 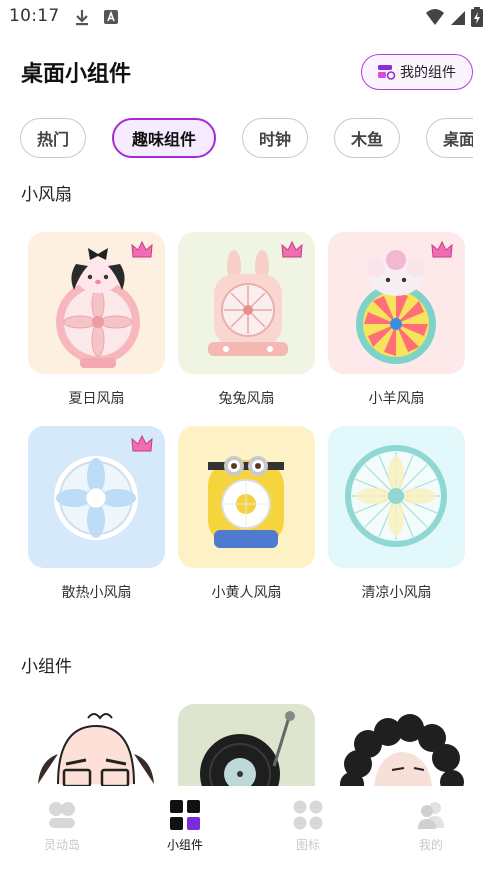 I want to click on category-tabs: 热门 趣味组件 时钟 木鱼 桌面, so click(x=236, y=139).